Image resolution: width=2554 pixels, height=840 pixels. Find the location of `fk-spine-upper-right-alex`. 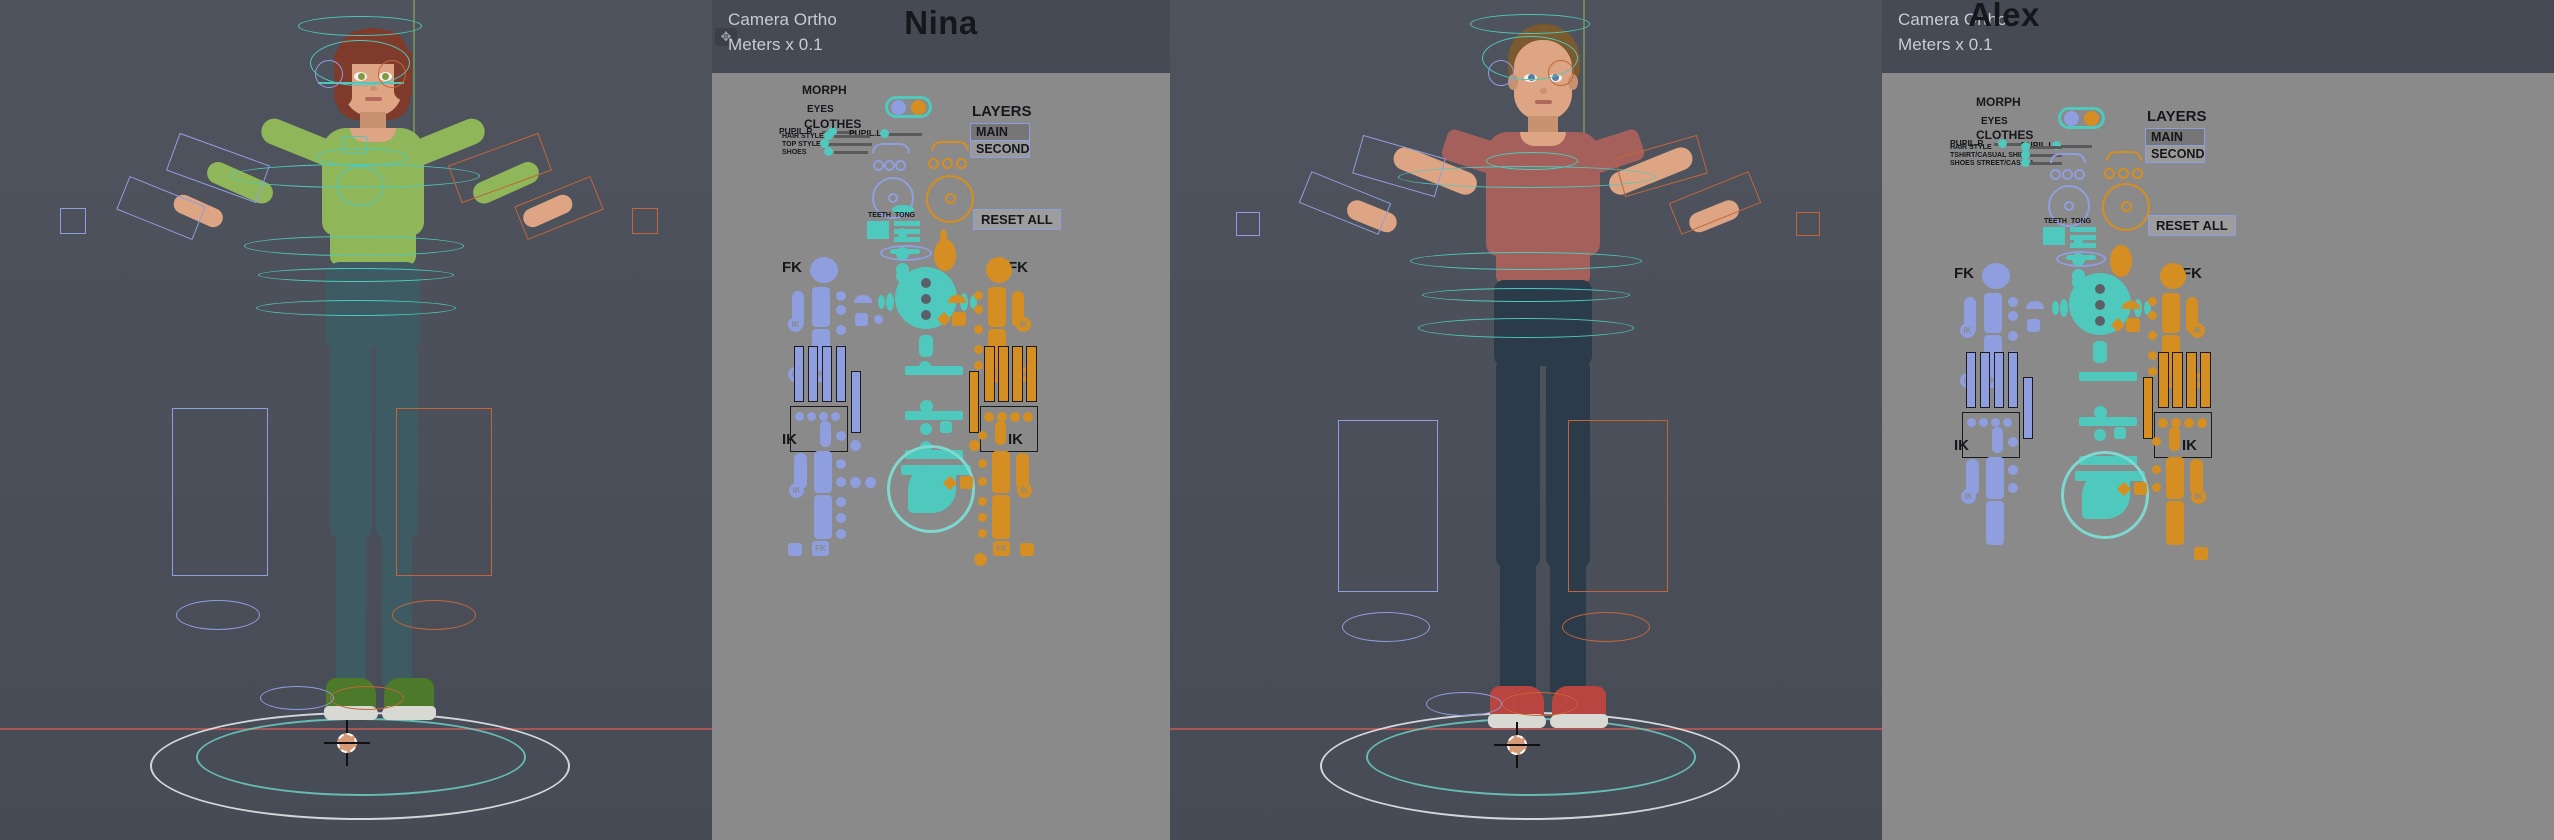

fk-spine-upper-right-alex is located at coordinates (2171, 313).